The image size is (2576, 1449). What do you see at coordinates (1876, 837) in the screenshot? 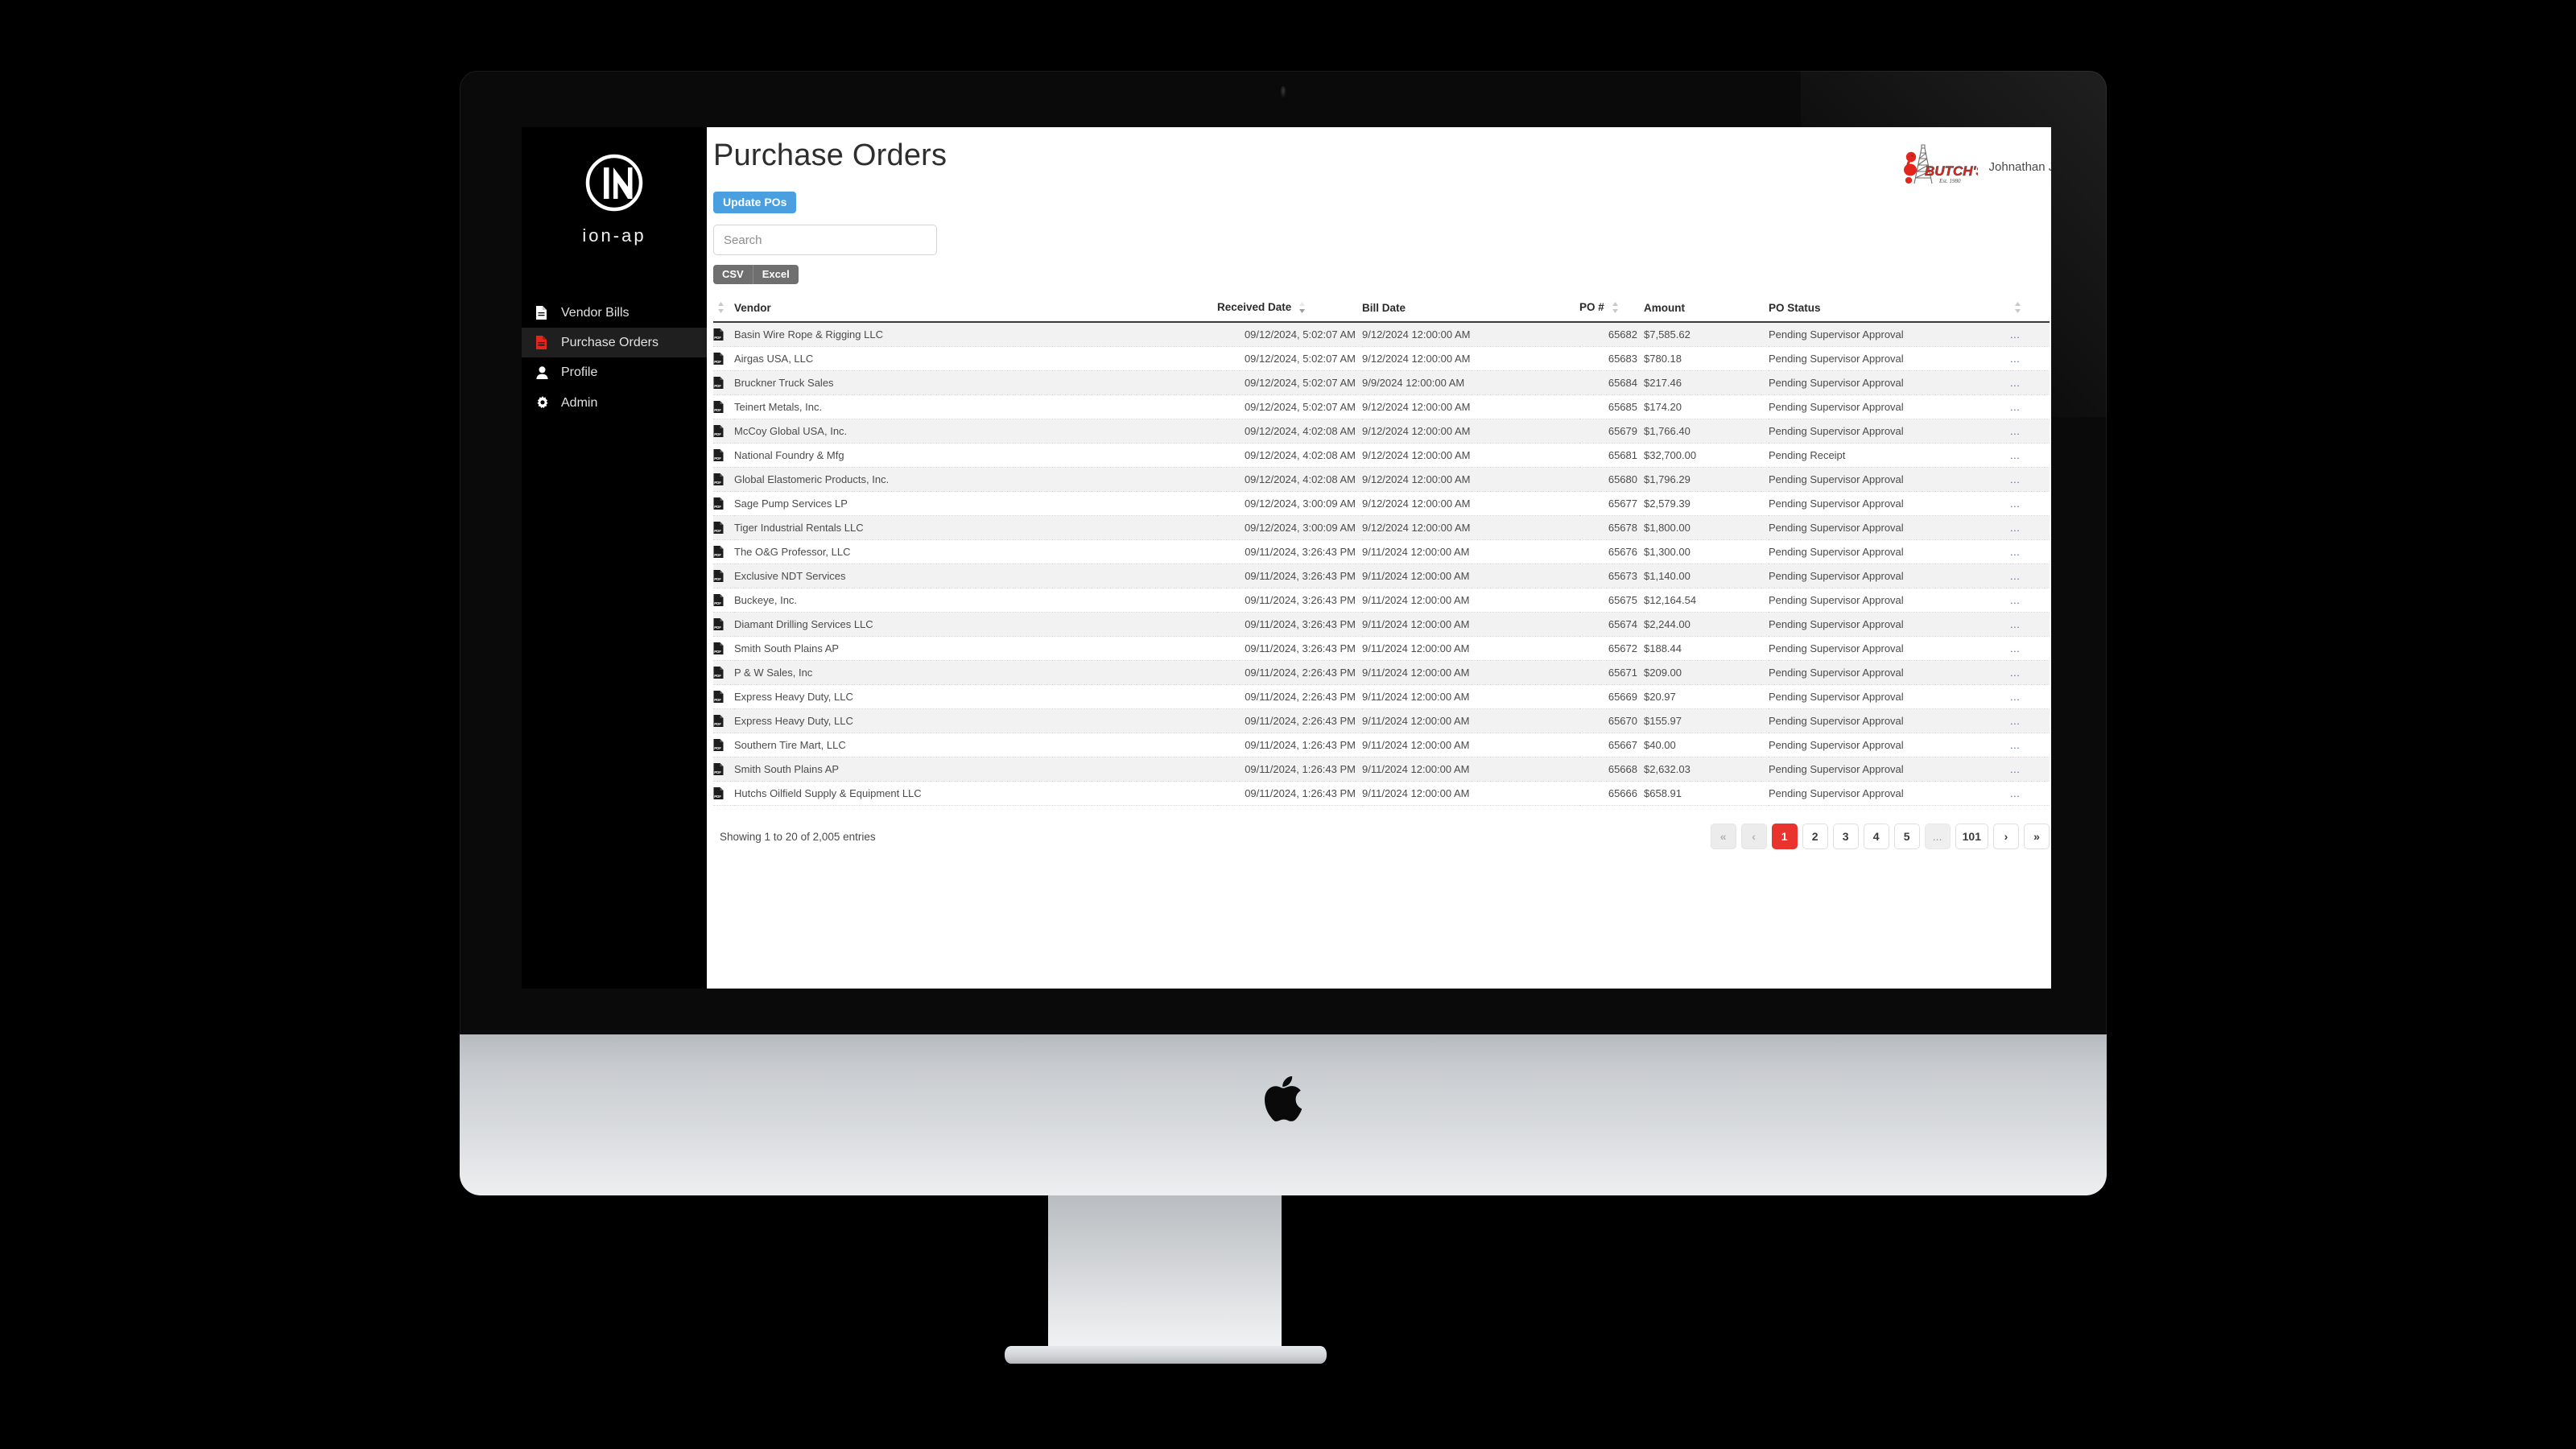
I see `pagination-page-4: 4` at bounding box center [1876, 837].